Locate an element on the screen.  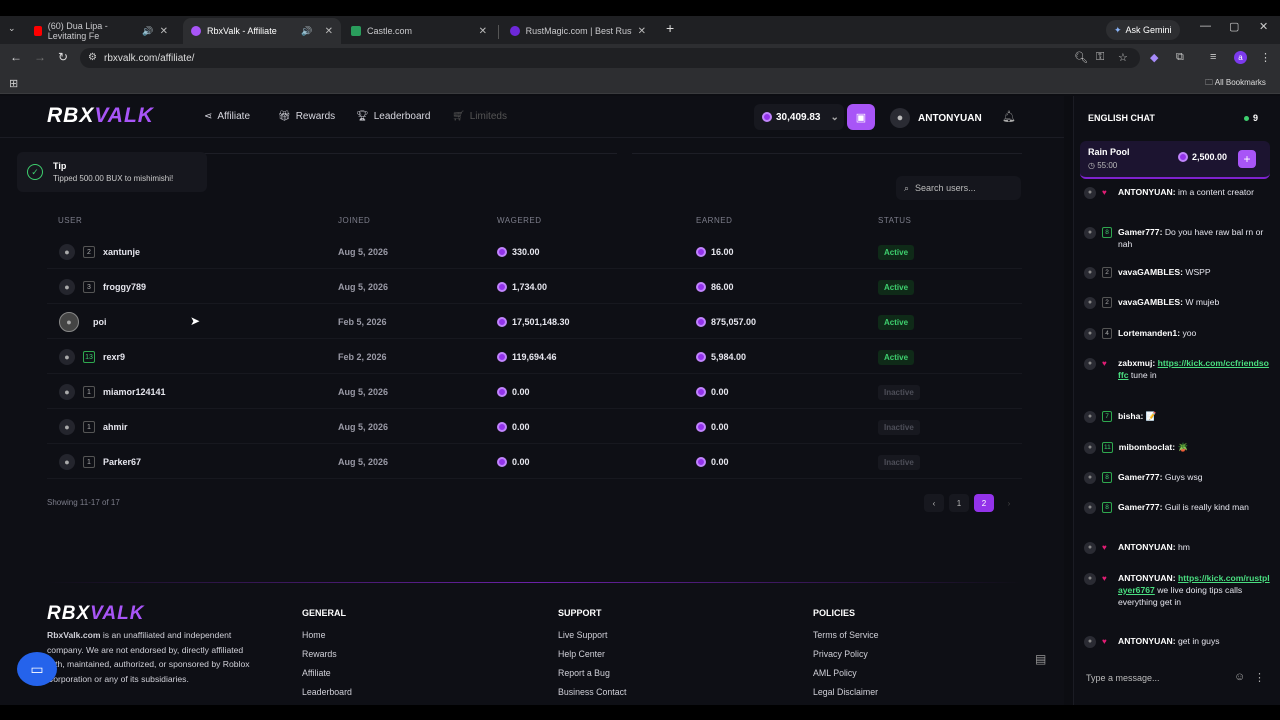
message-text: hm is located at coordinates (1182, 547).